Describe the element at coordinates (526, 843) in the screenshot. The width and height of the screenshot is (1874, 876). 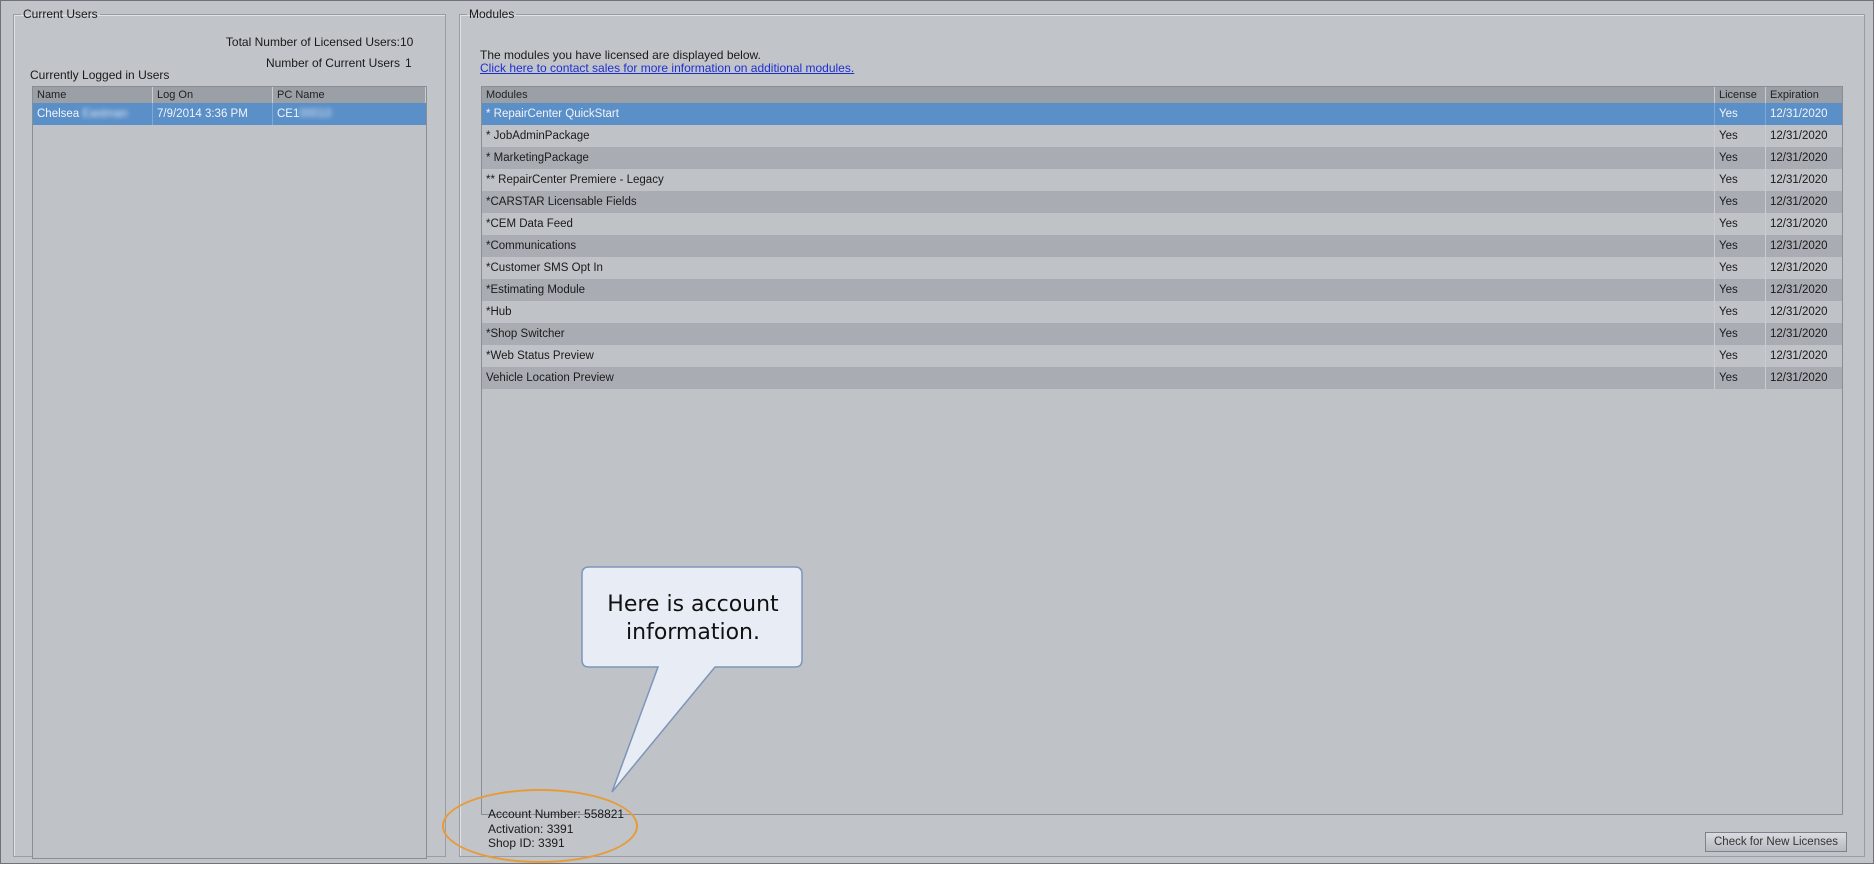
I see `shop-id: Shop ID: 3391` at that location.